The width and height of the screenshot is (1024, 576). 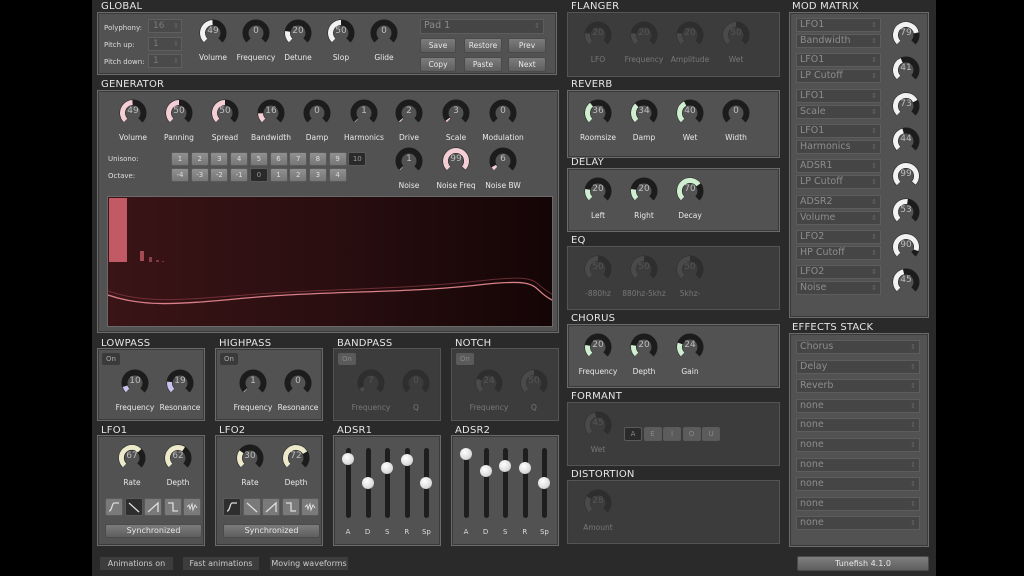 I want to click on pitch-down-spinbox: 1, so click(x=165, y=61).